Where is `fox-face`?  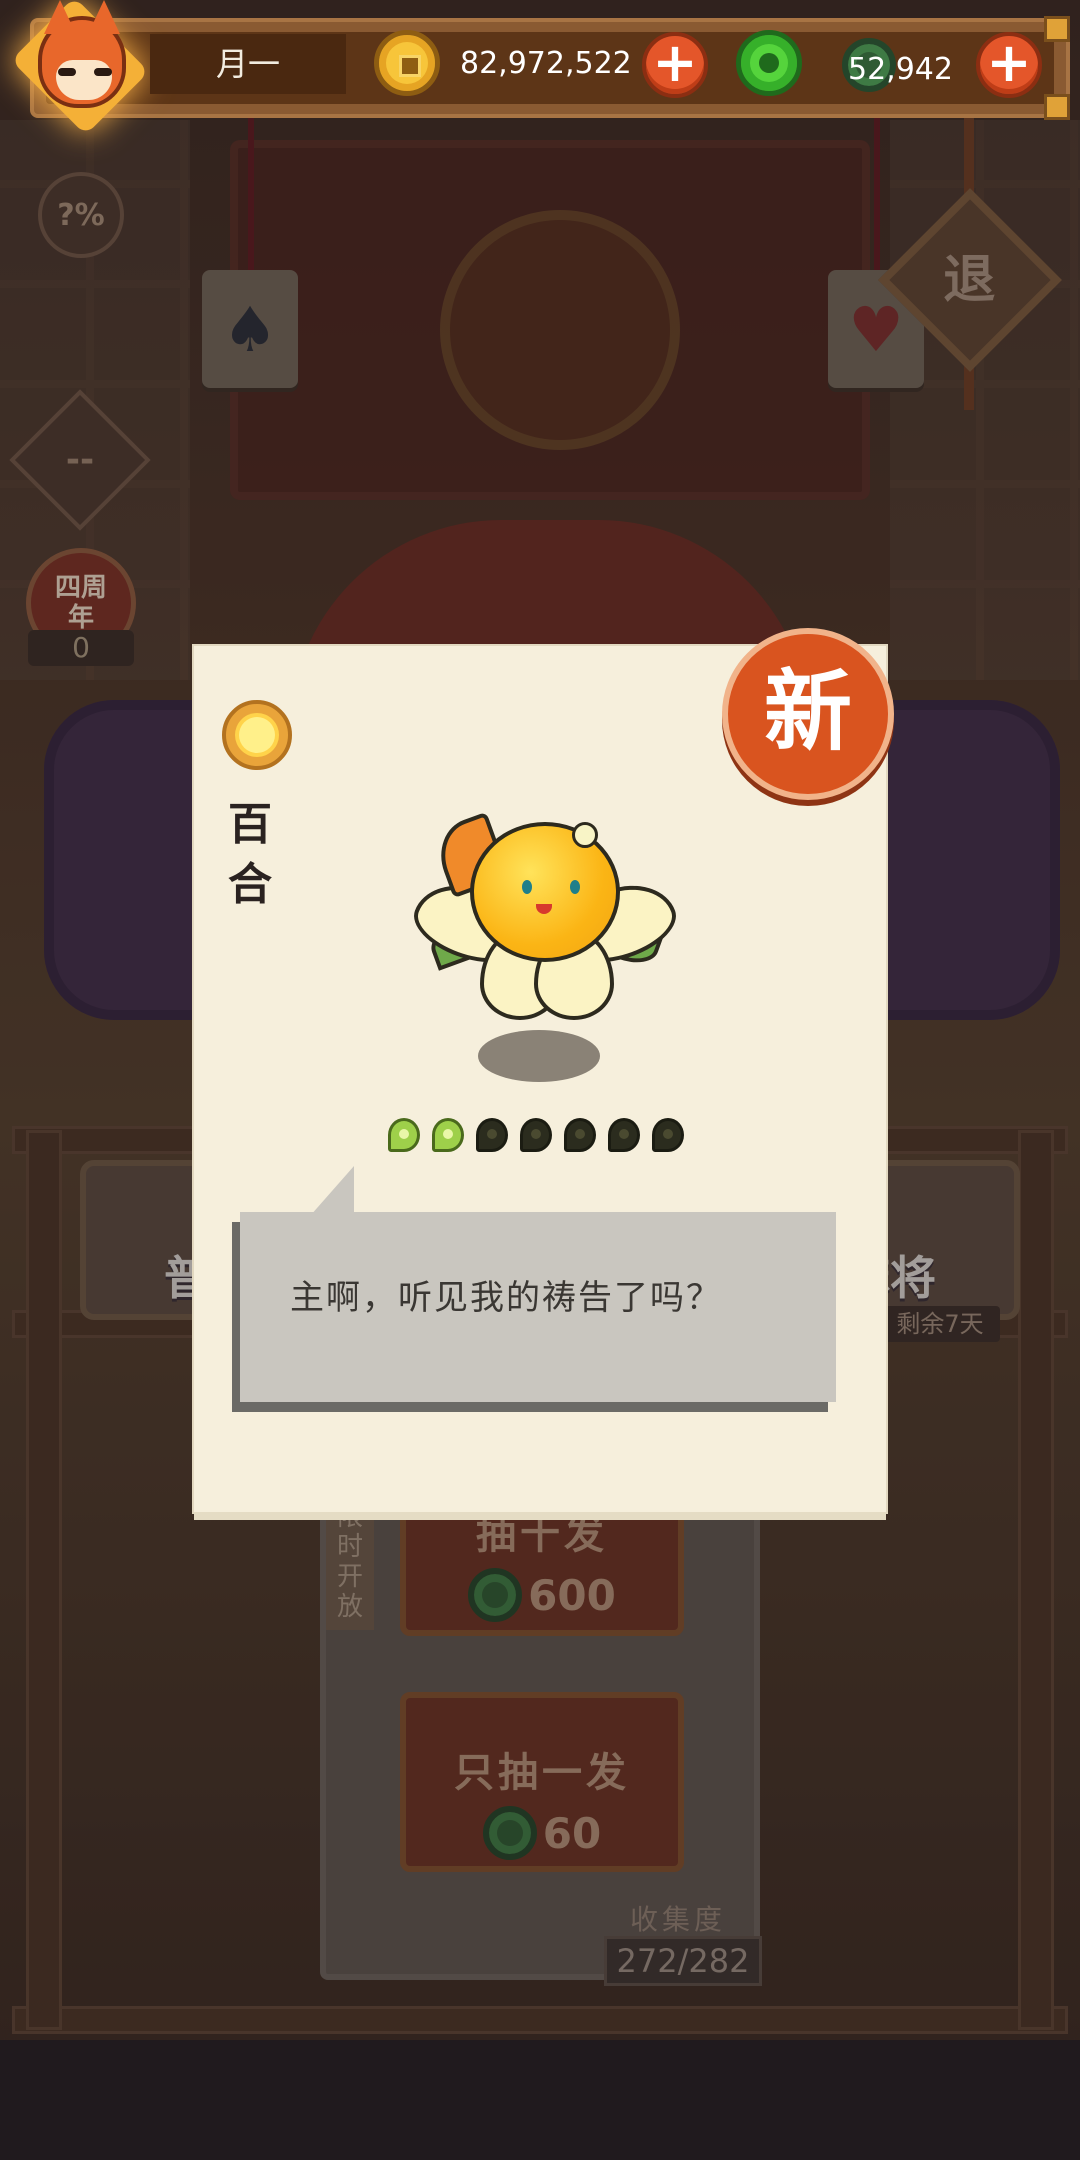 fox-face is located at coordinates (84, 80).